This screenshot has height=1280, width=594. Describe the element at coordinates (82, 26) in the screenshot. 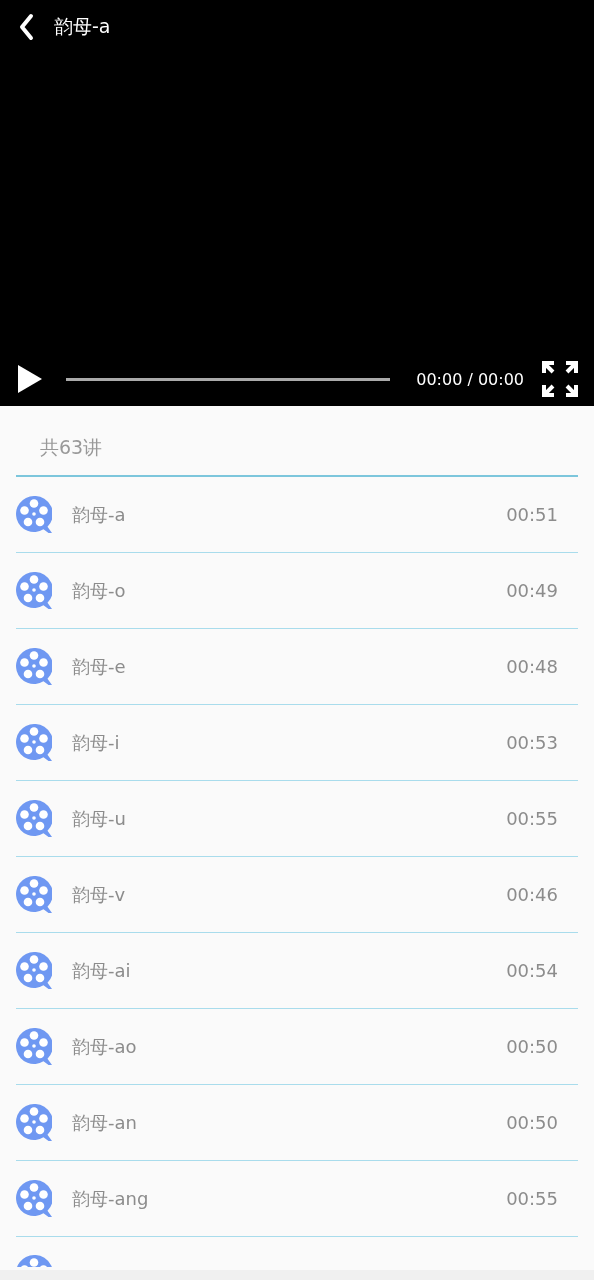

I see `video-title: 韵母-a` at that location.